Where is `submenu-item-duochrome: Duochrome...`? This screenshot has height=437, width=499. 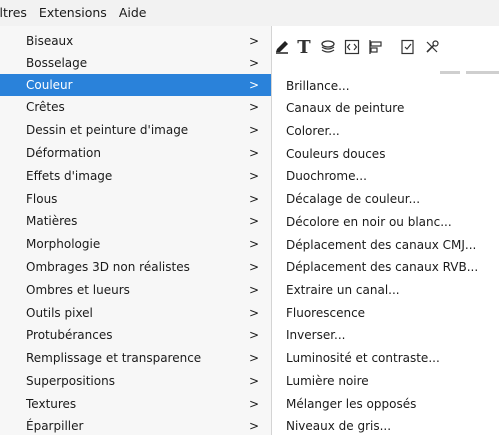
submenu-item-duochrome: Duochrome... is located at coordinates (385, 176).